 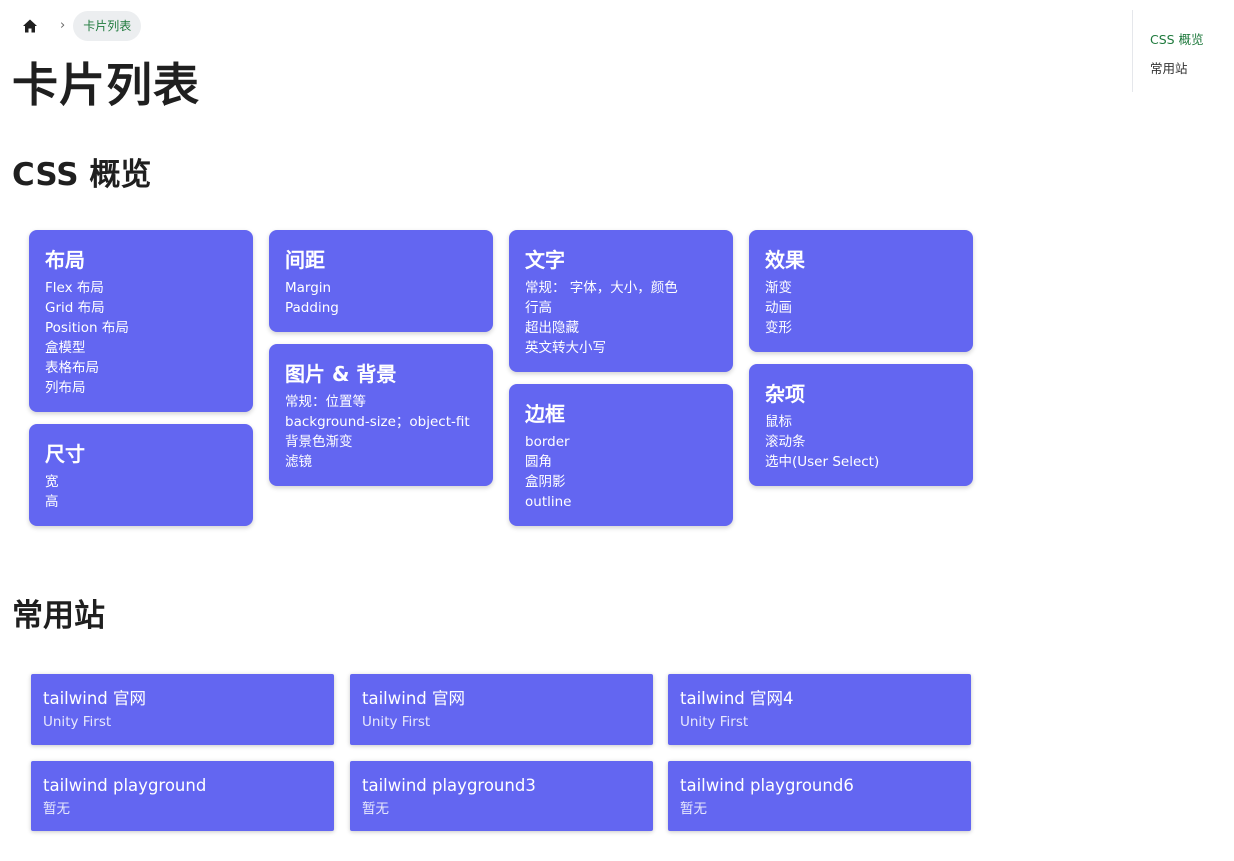 I want to click on toc-item-common-sites: 常用站, so click(x=1177, y=68).